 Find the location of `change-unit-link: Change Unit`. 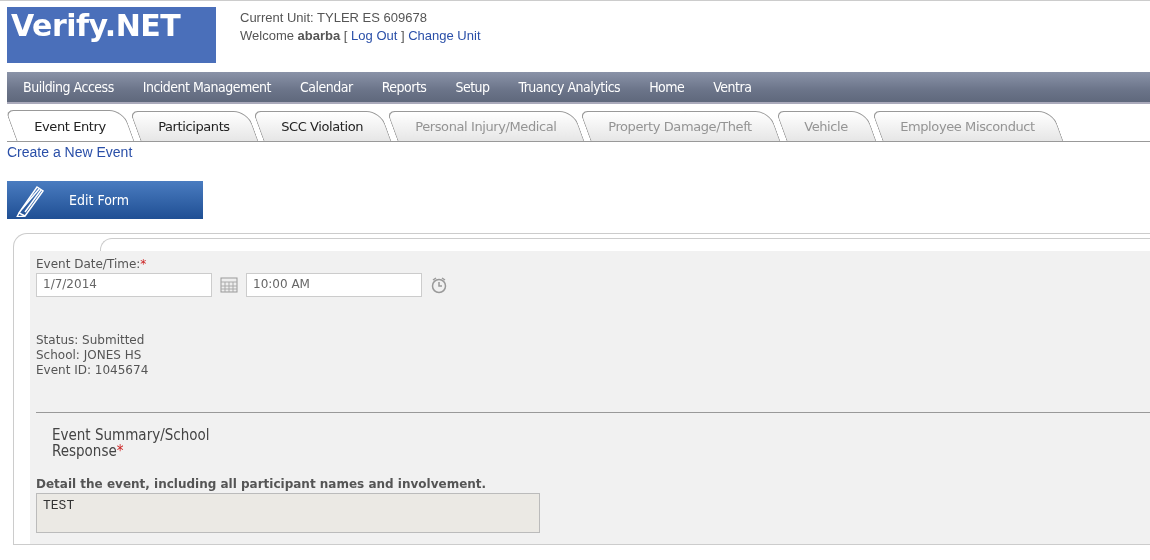

change-unit-link: Change Unit is located at coordinates (444, 35).